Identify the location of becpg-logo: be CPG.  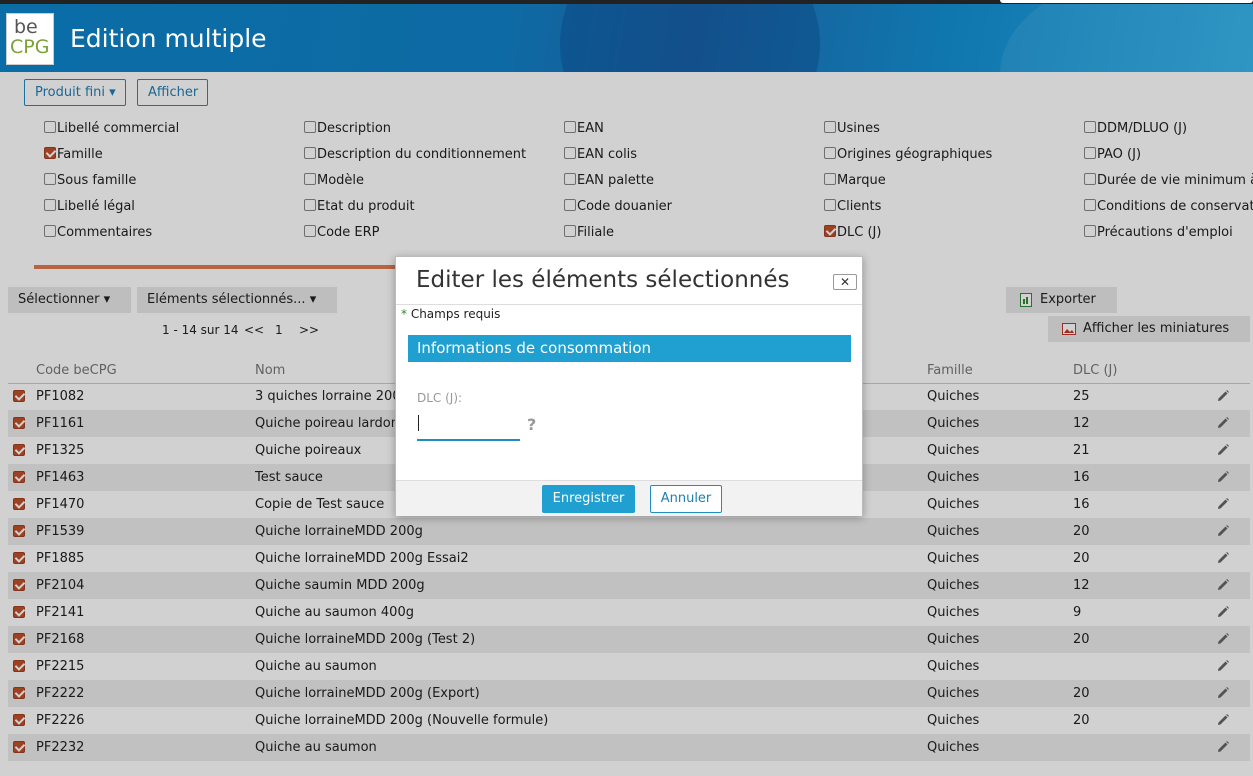
(30, 39).